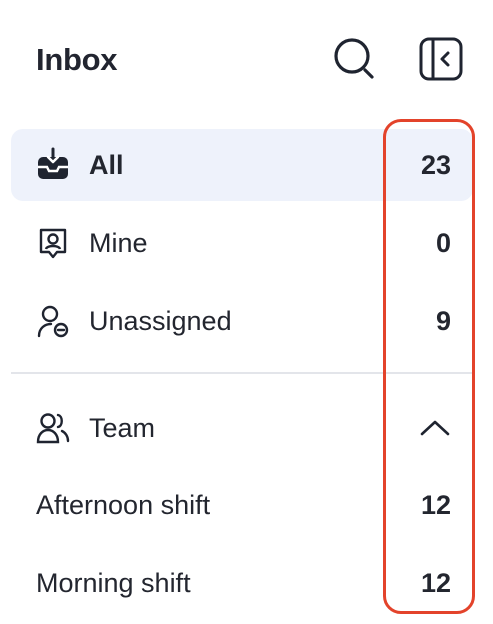 The width and height of the screenshot is (493, 624). I want to click on collapse-sidebar-button, so click(441, 61).